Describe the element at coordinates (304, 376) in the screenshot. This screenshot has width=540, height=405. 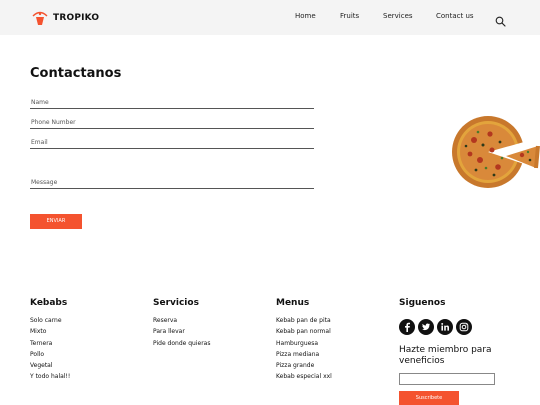
I see `footer-link: Kebab especial xxl` at that location.